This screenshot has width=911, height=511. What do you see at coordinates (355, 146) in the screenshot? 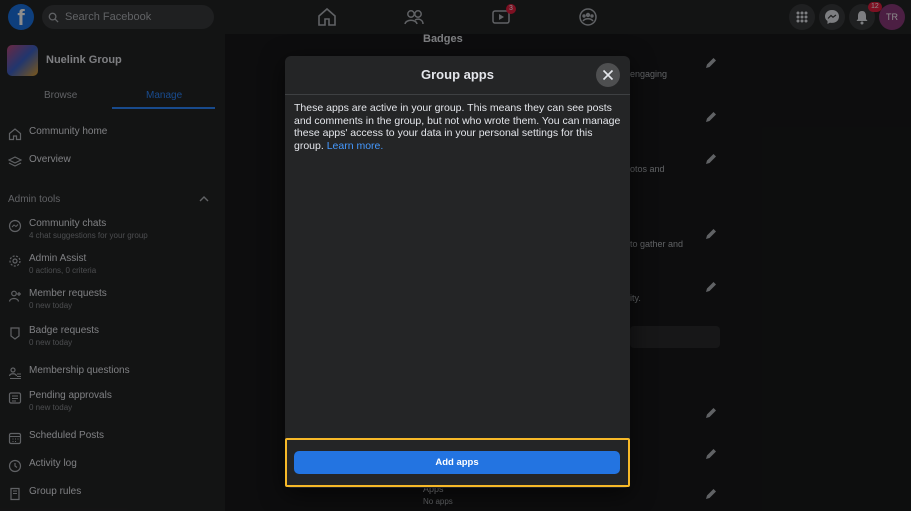
I see `learn-more-link: Learn more.` at bounding box center [355, 146].